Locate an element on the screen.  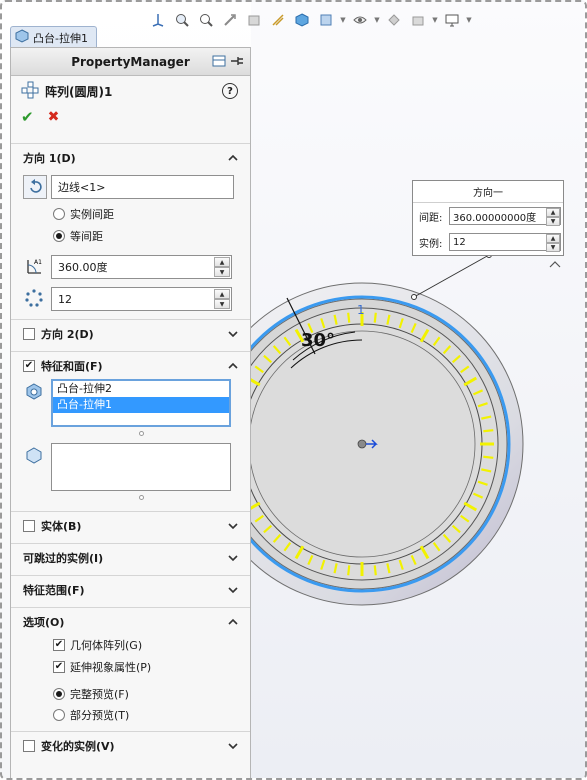
options-header: 选项(O) is located at coordinates (130, 621).